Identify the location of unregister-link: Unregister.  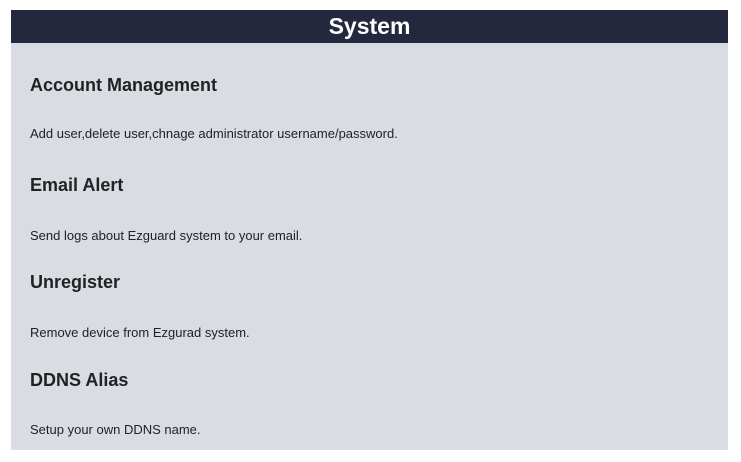
(75, 282).